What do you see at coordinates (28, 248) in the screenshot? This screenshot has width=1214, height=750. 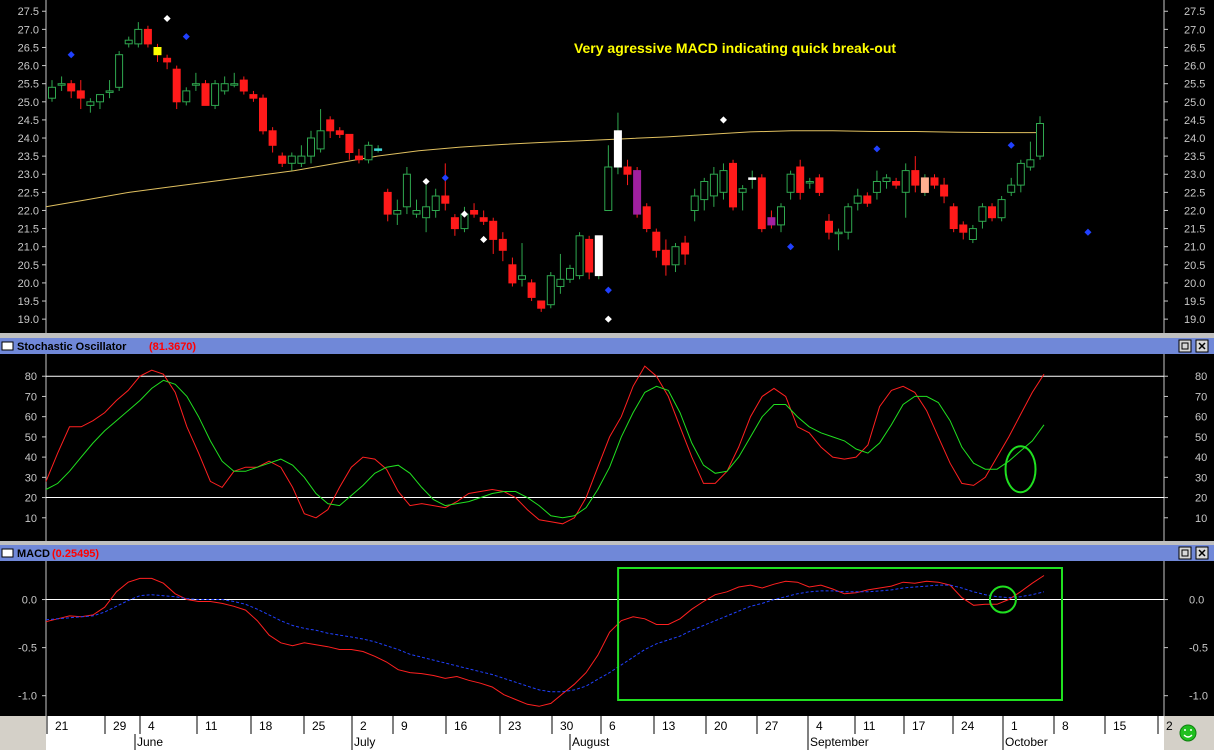 I see `price-tick-label-left: 21.0` at bounding box center [28, 248].